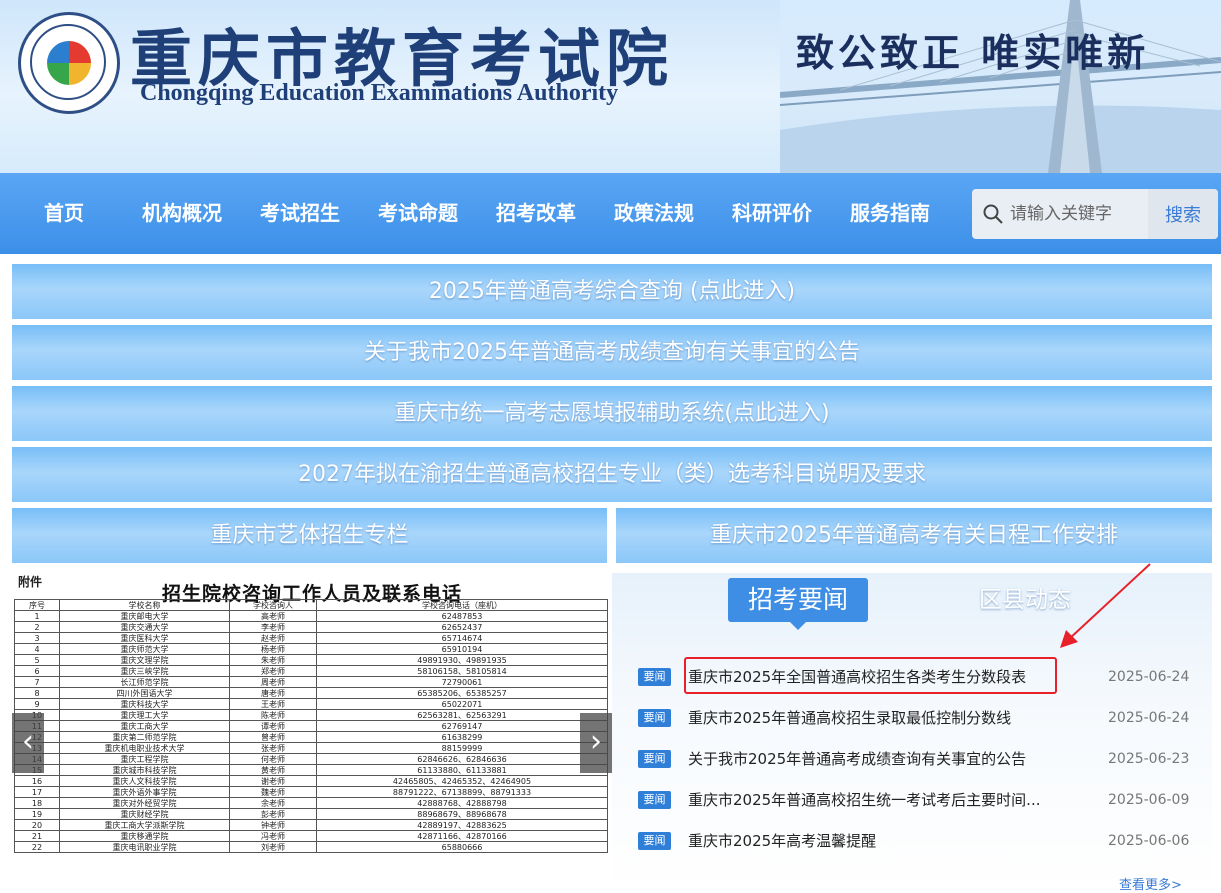 The image size is (1221, 893). Describe the element at coordinates (654, 213) in the screenshot. I see `nav-item-policy: 政策法规` at that location.